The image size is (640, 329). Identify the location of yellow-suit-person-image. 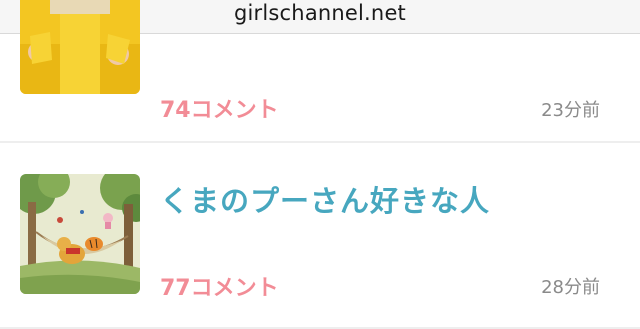
(80, 47).